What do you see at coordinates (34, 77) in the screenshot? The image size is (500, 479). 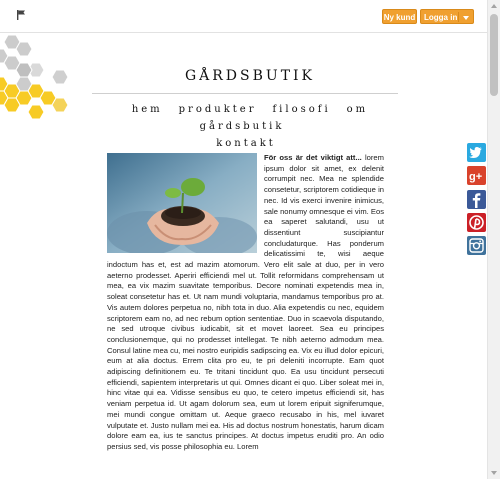 I see `honeycomb-logo` at bounding box center [34, 77].